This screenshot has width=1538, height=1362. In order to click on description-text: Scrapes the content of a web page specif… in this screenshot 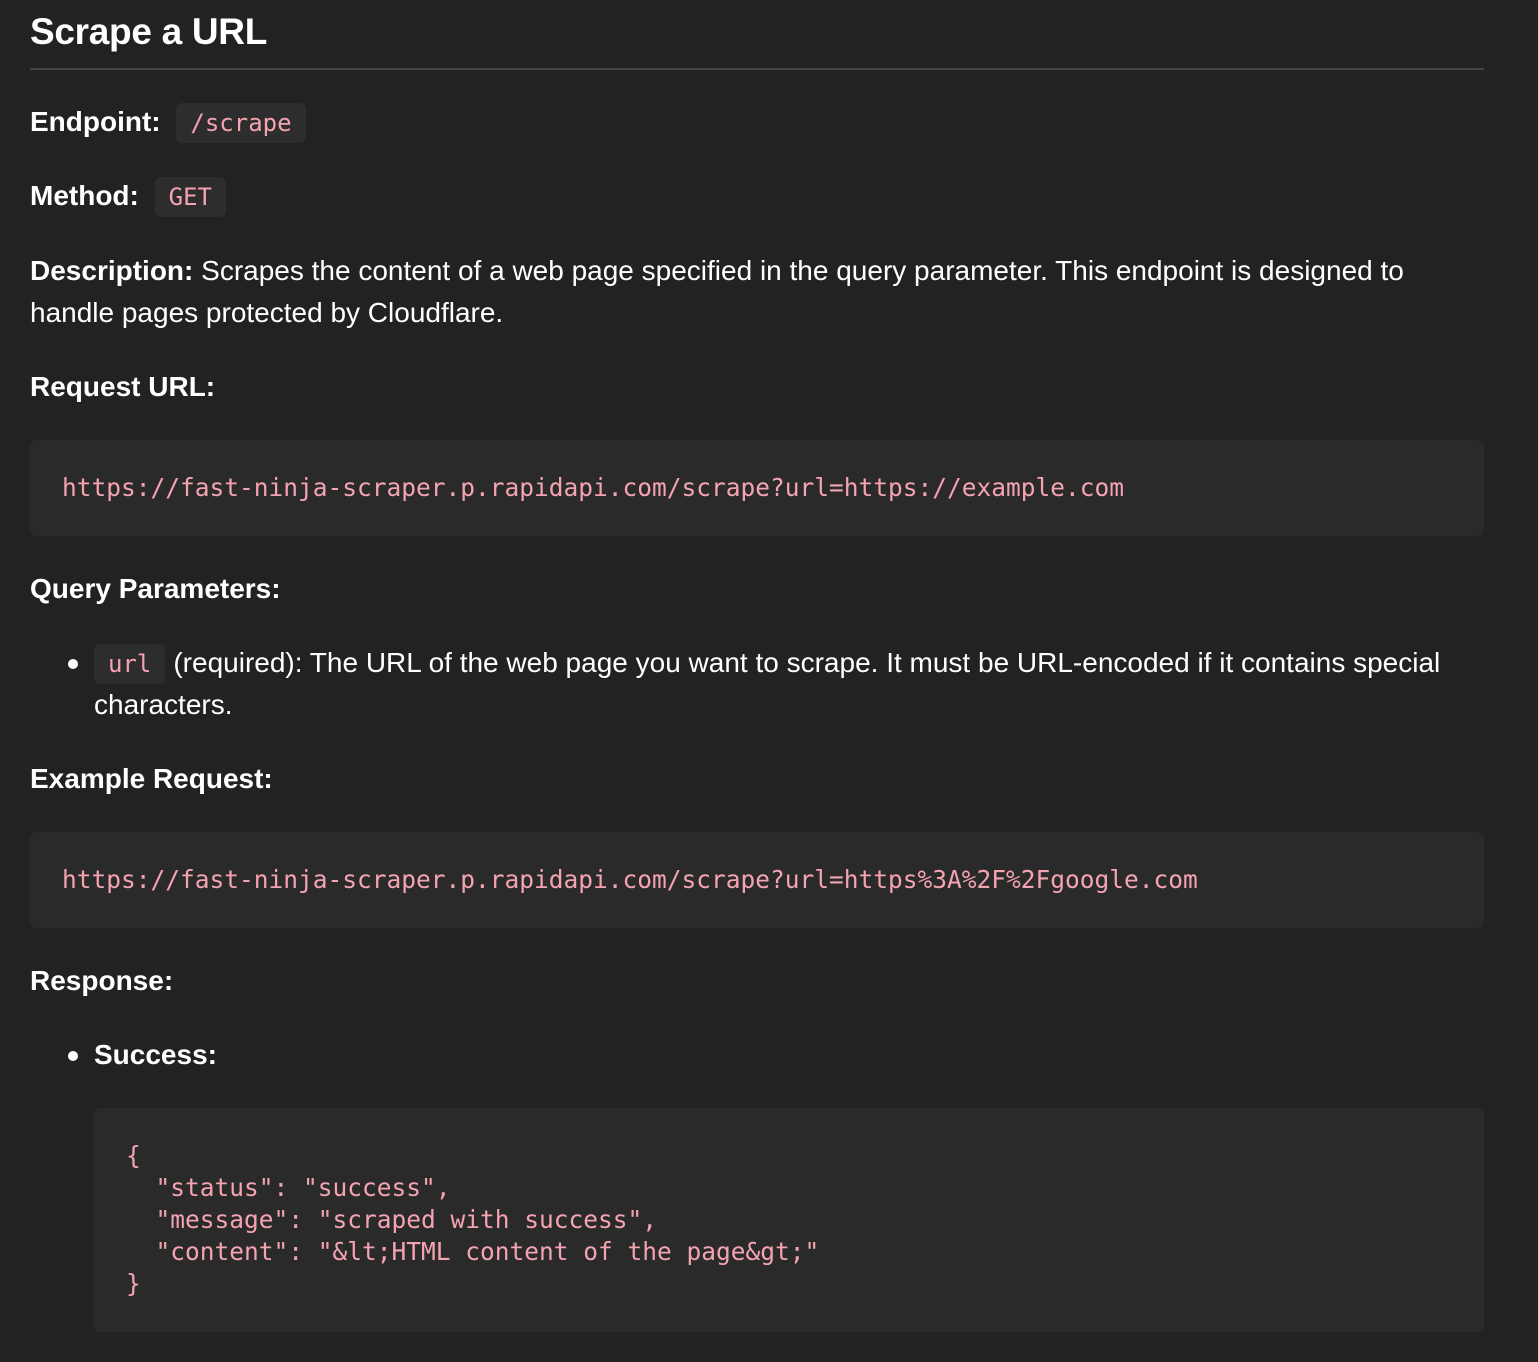, I will do `click(717, 291)`.